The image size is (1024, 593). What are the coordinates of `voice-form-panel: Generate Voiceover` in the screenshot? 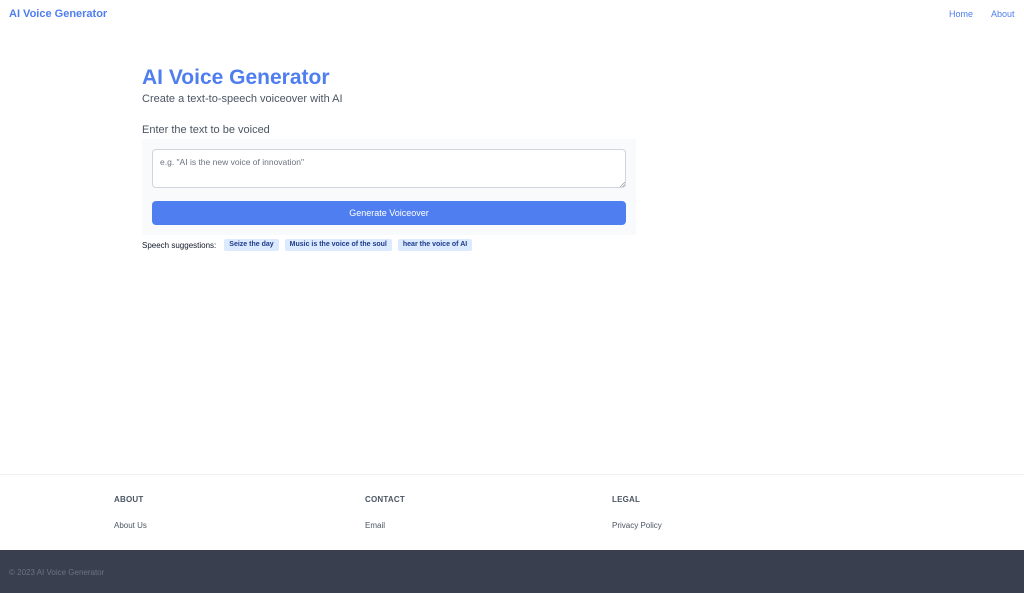 It's located at (389, 187).